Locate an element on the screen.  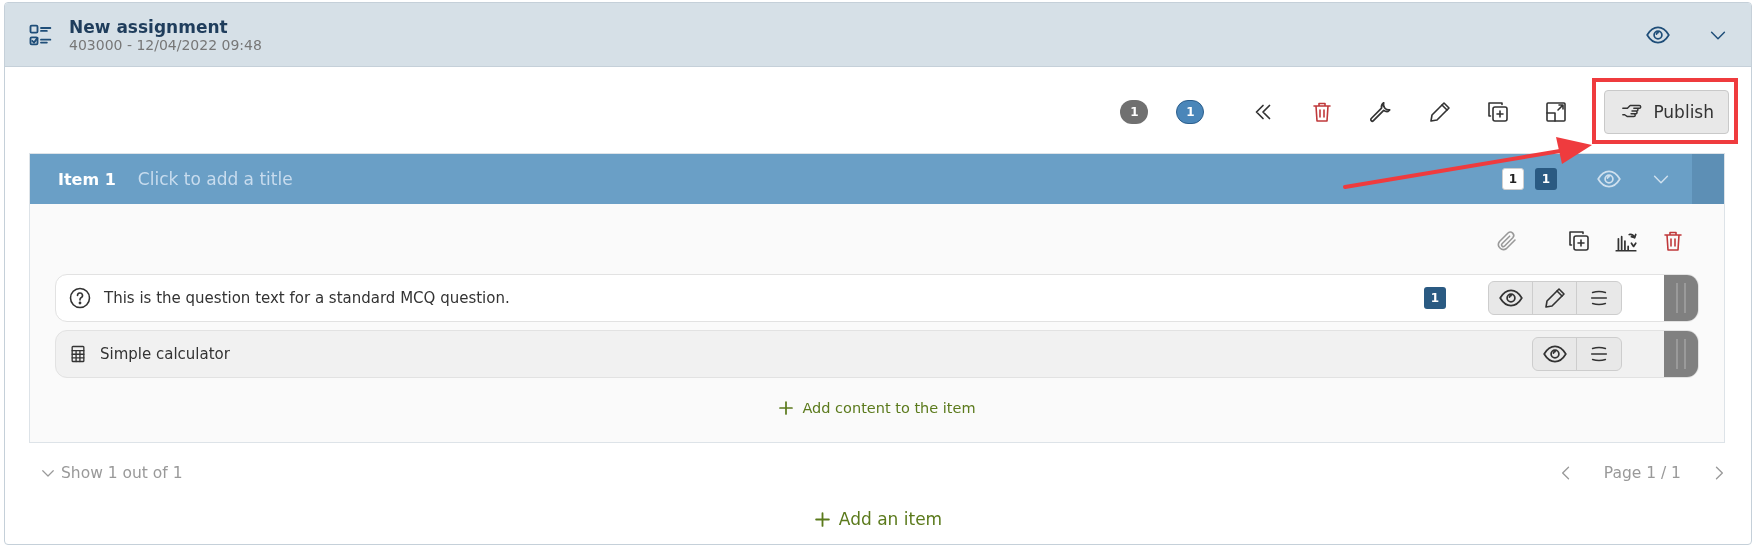
expand-icon is located at coordinates (1556, 112).